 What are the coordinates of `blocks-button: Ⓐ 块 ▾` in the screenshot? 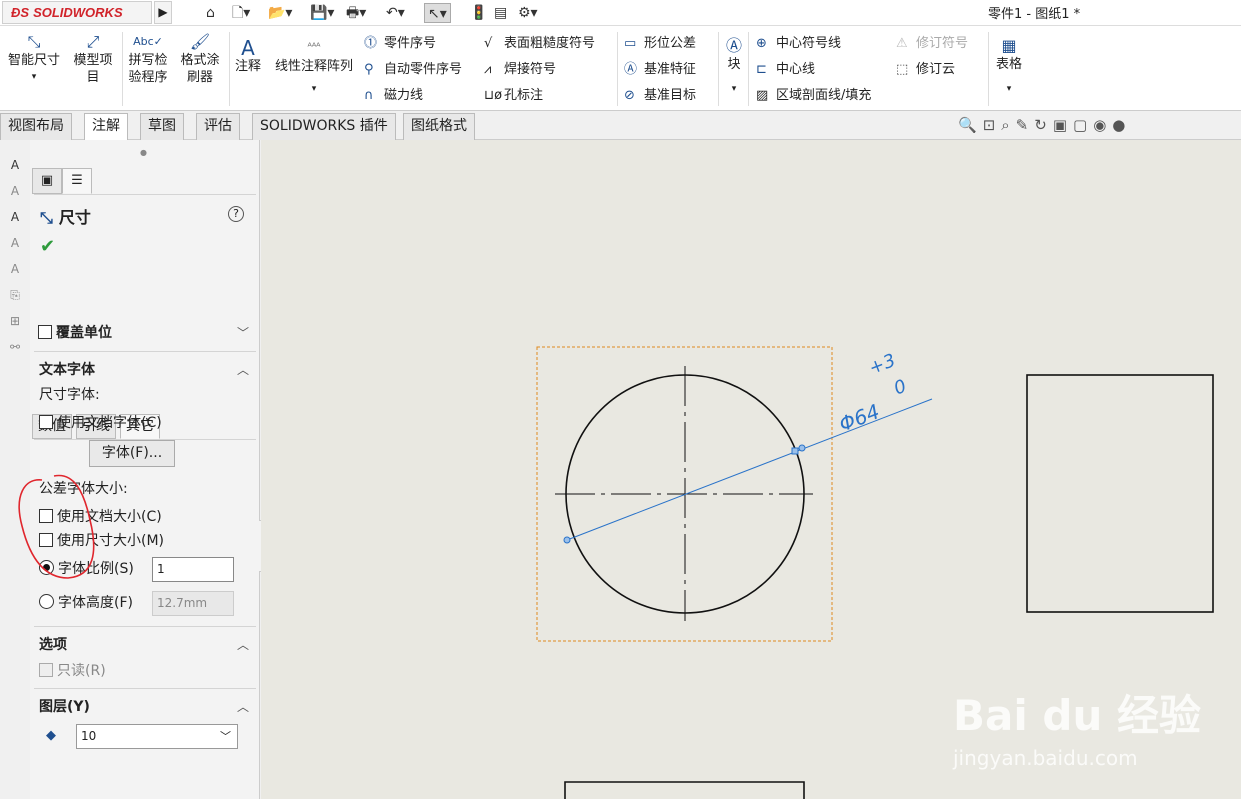 It's located at (734, 67).